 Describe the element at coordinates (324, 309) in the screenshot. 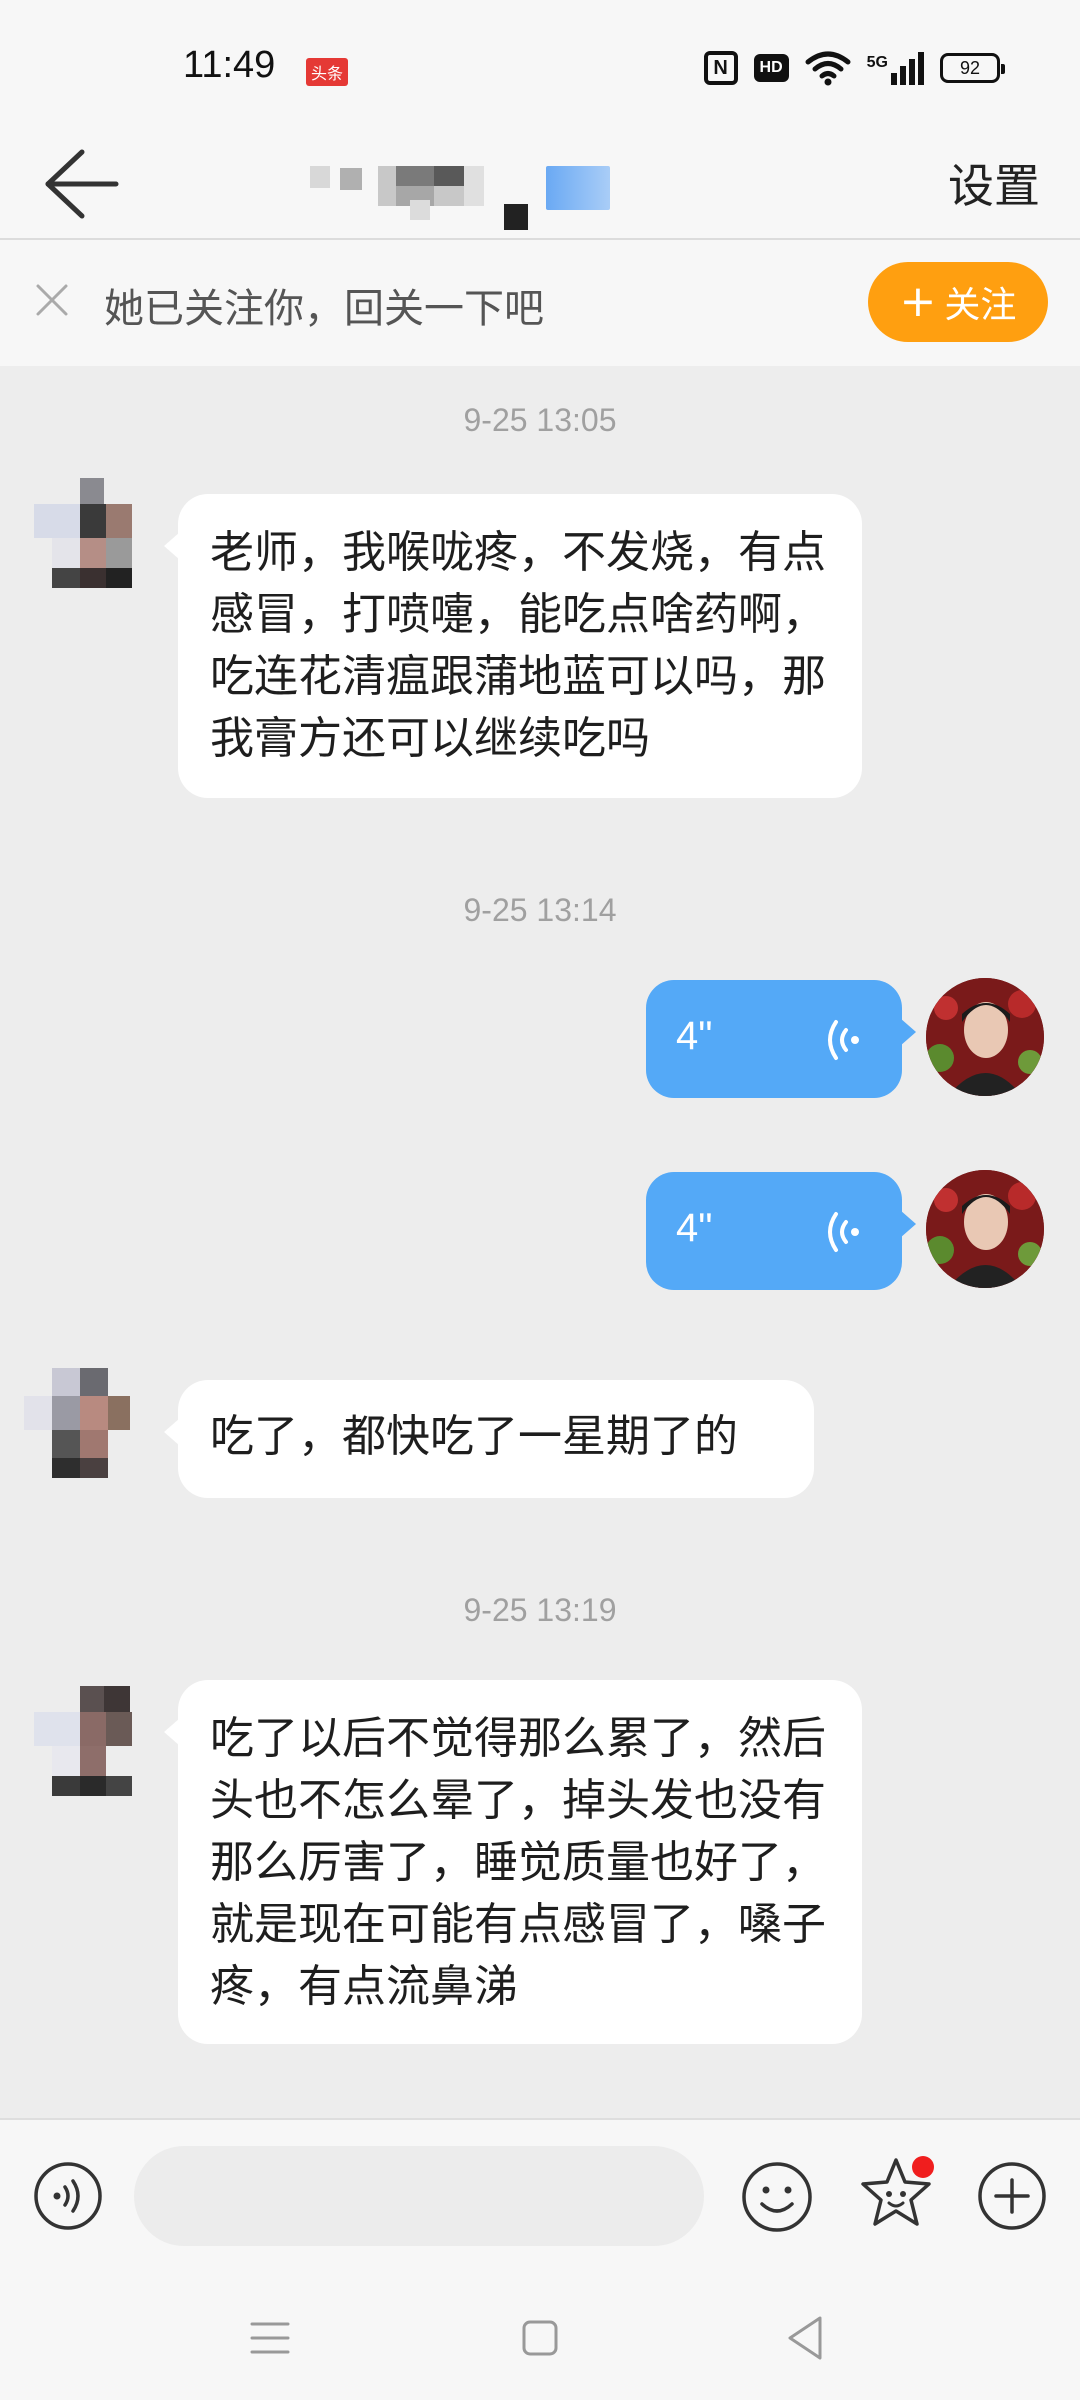

I see `follow-back-text: 她已关注你，回关一下吧` at that location.